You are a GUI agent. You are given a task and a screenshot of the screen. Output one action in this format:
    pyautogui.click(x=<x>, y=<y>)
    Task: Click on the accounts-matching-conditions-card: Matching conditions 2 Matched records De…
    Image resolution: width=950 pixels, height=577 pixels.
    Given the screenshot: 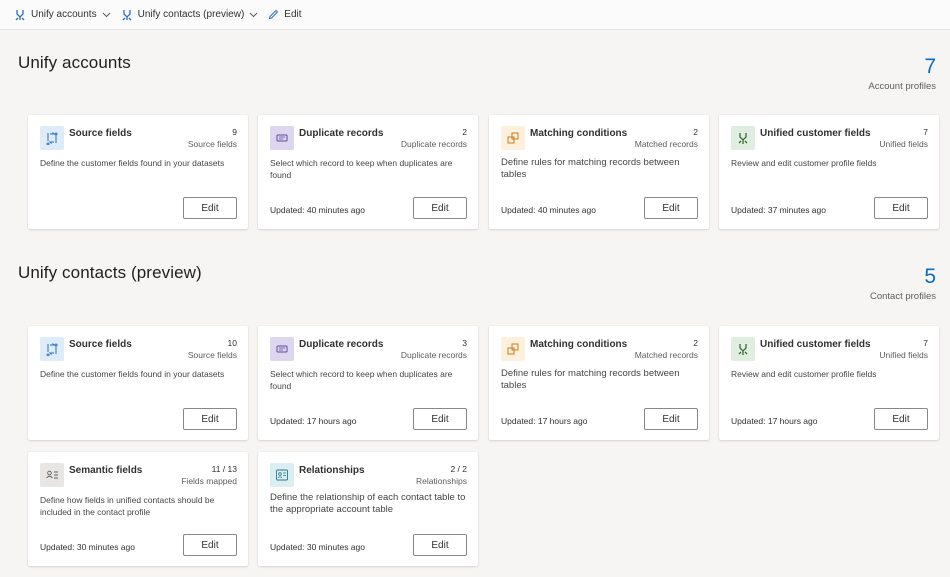 What is the action you would take?
    pyautogui.click(x=599, y=172)
    